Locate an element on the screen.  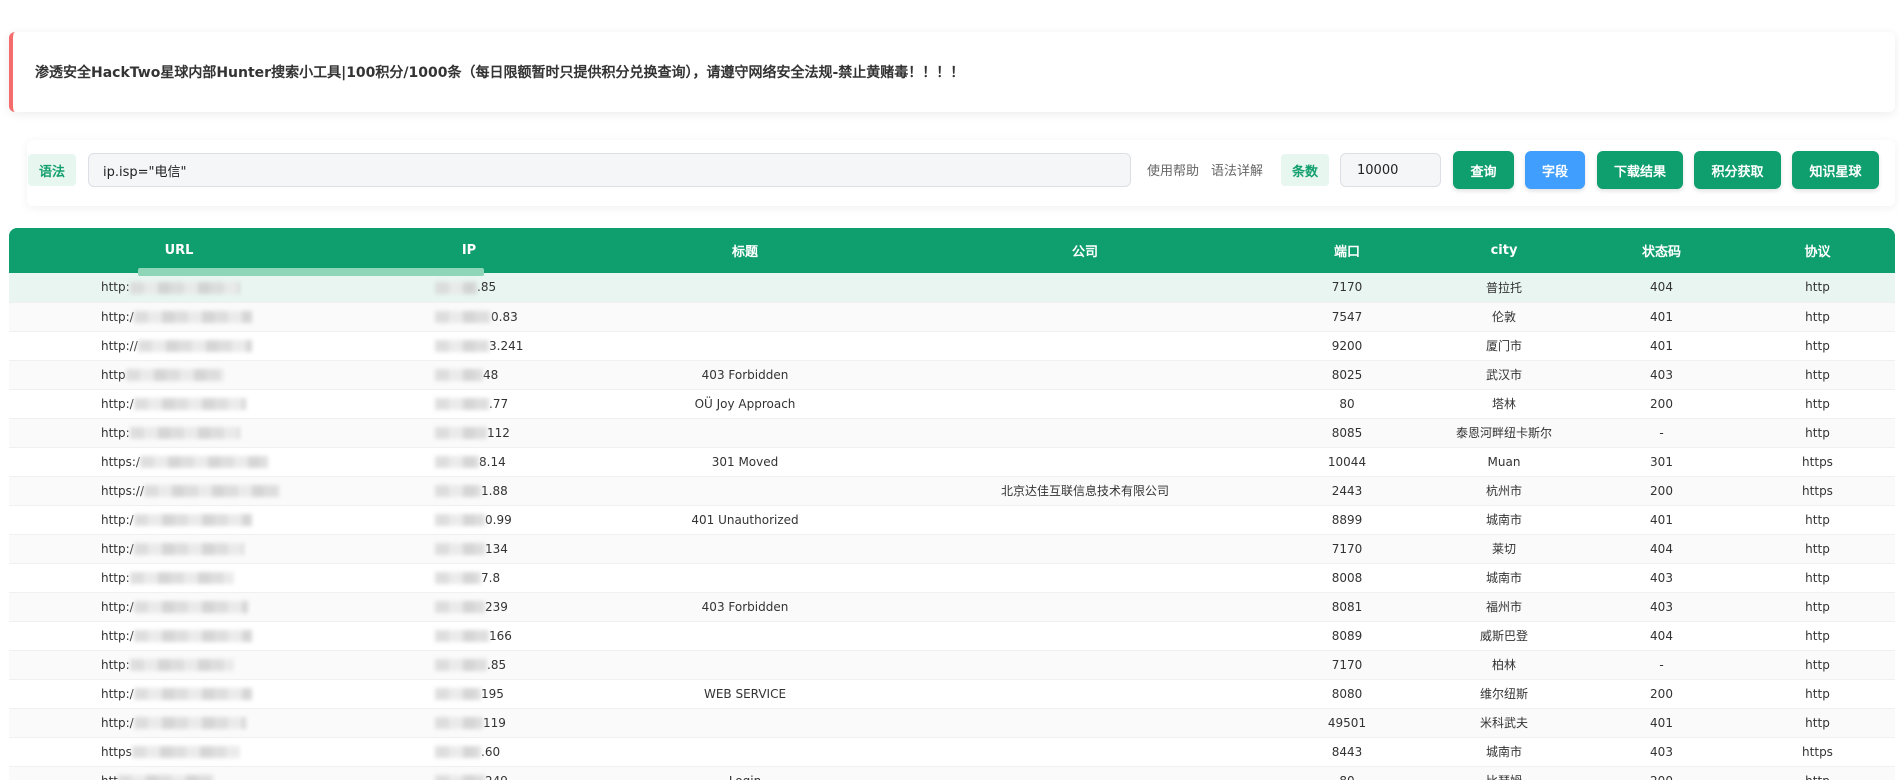
cell-ip: .85 is located at coordinates (469, 288).